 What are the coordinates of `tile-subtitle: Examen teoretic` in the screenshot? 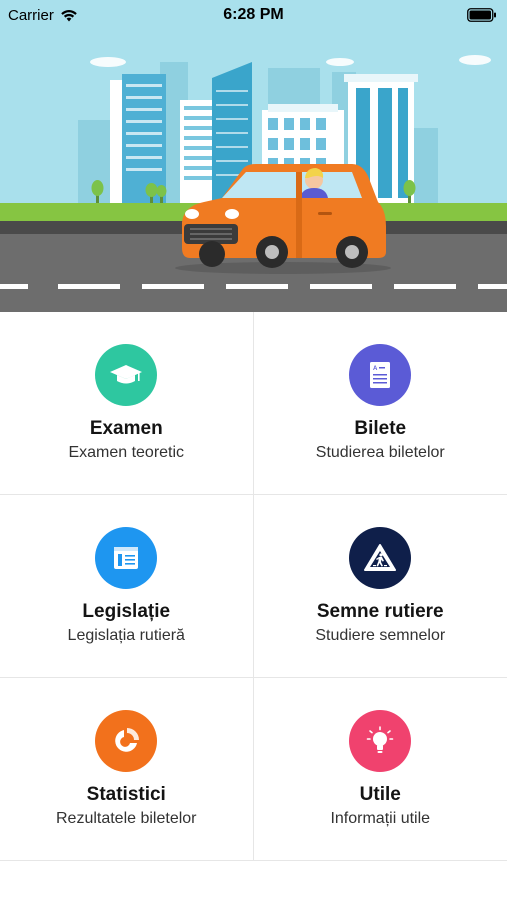 It's located at (126, 452).